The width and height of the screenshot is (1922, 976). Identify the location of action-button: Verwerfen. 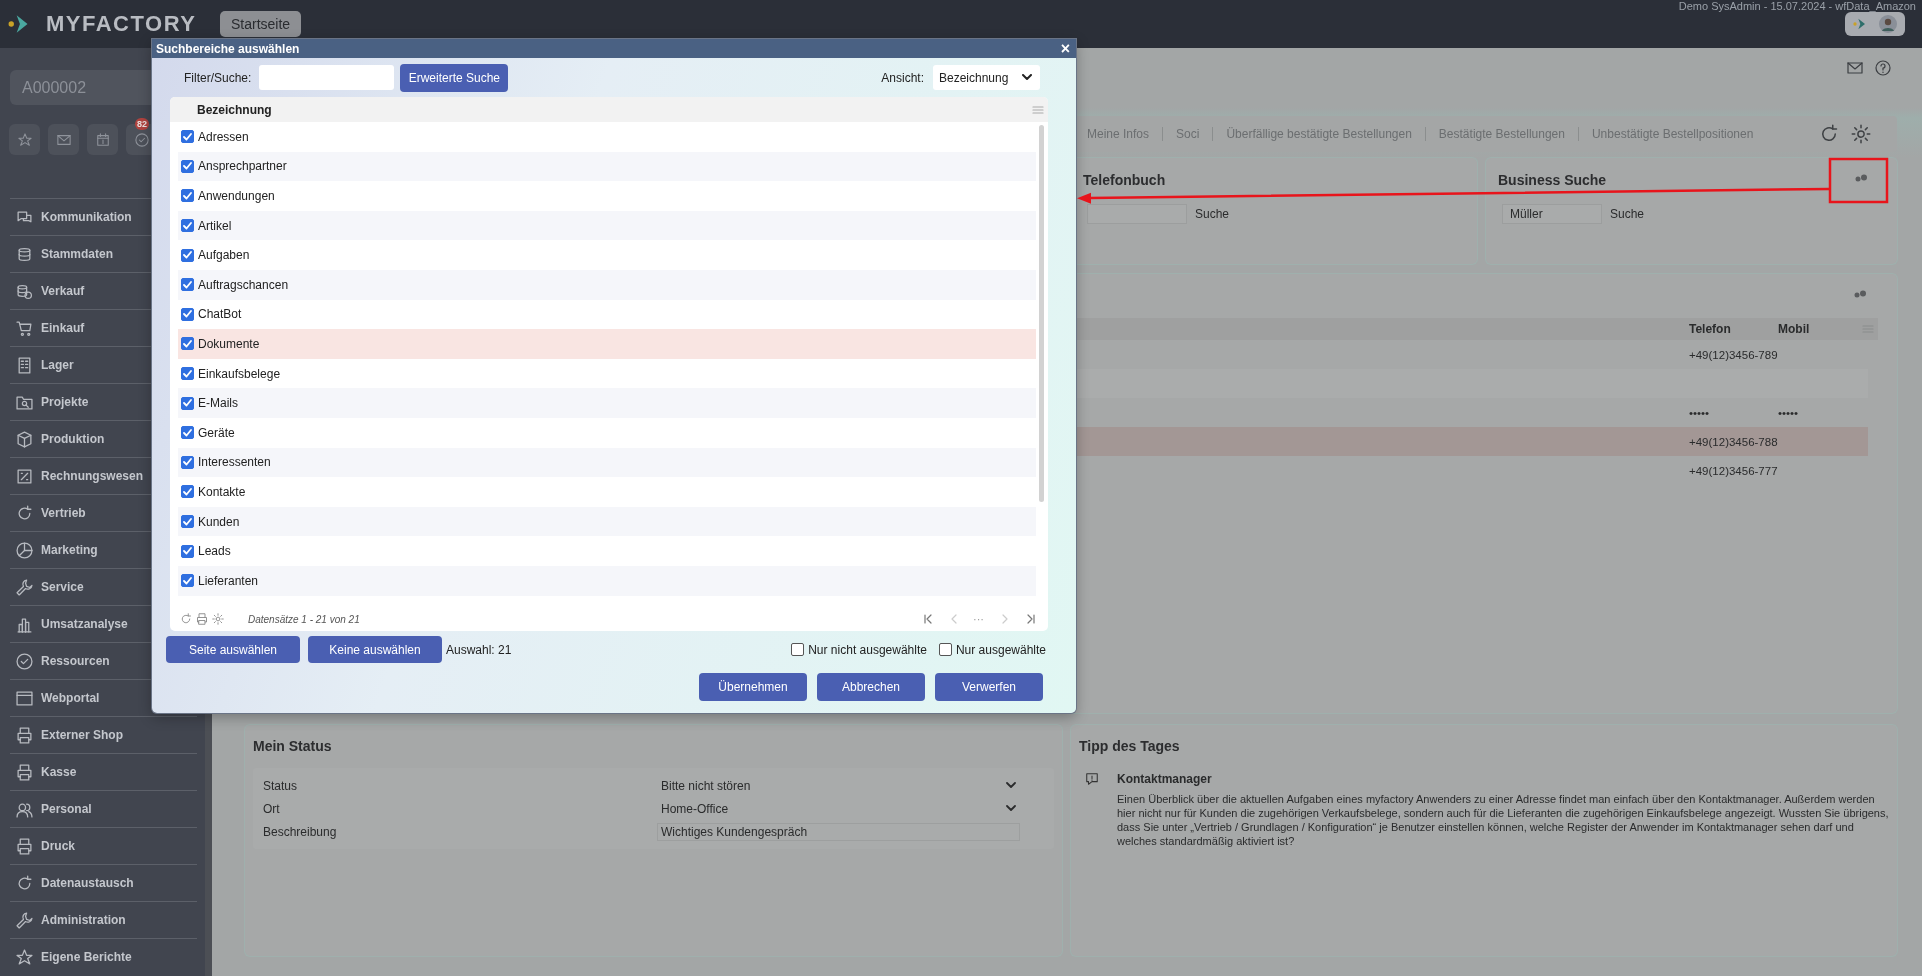
(989, 687).